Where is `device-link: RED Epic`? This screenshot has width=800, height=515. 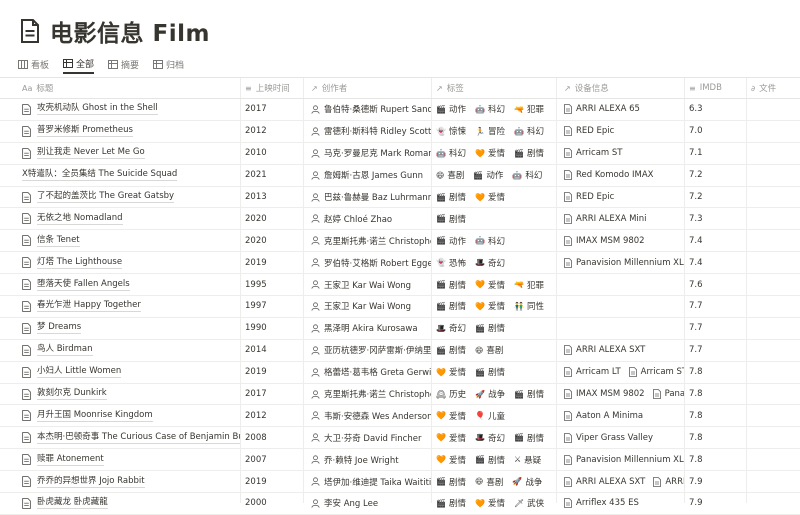
device-link: RED Epic is located at coordinates (589, 131).